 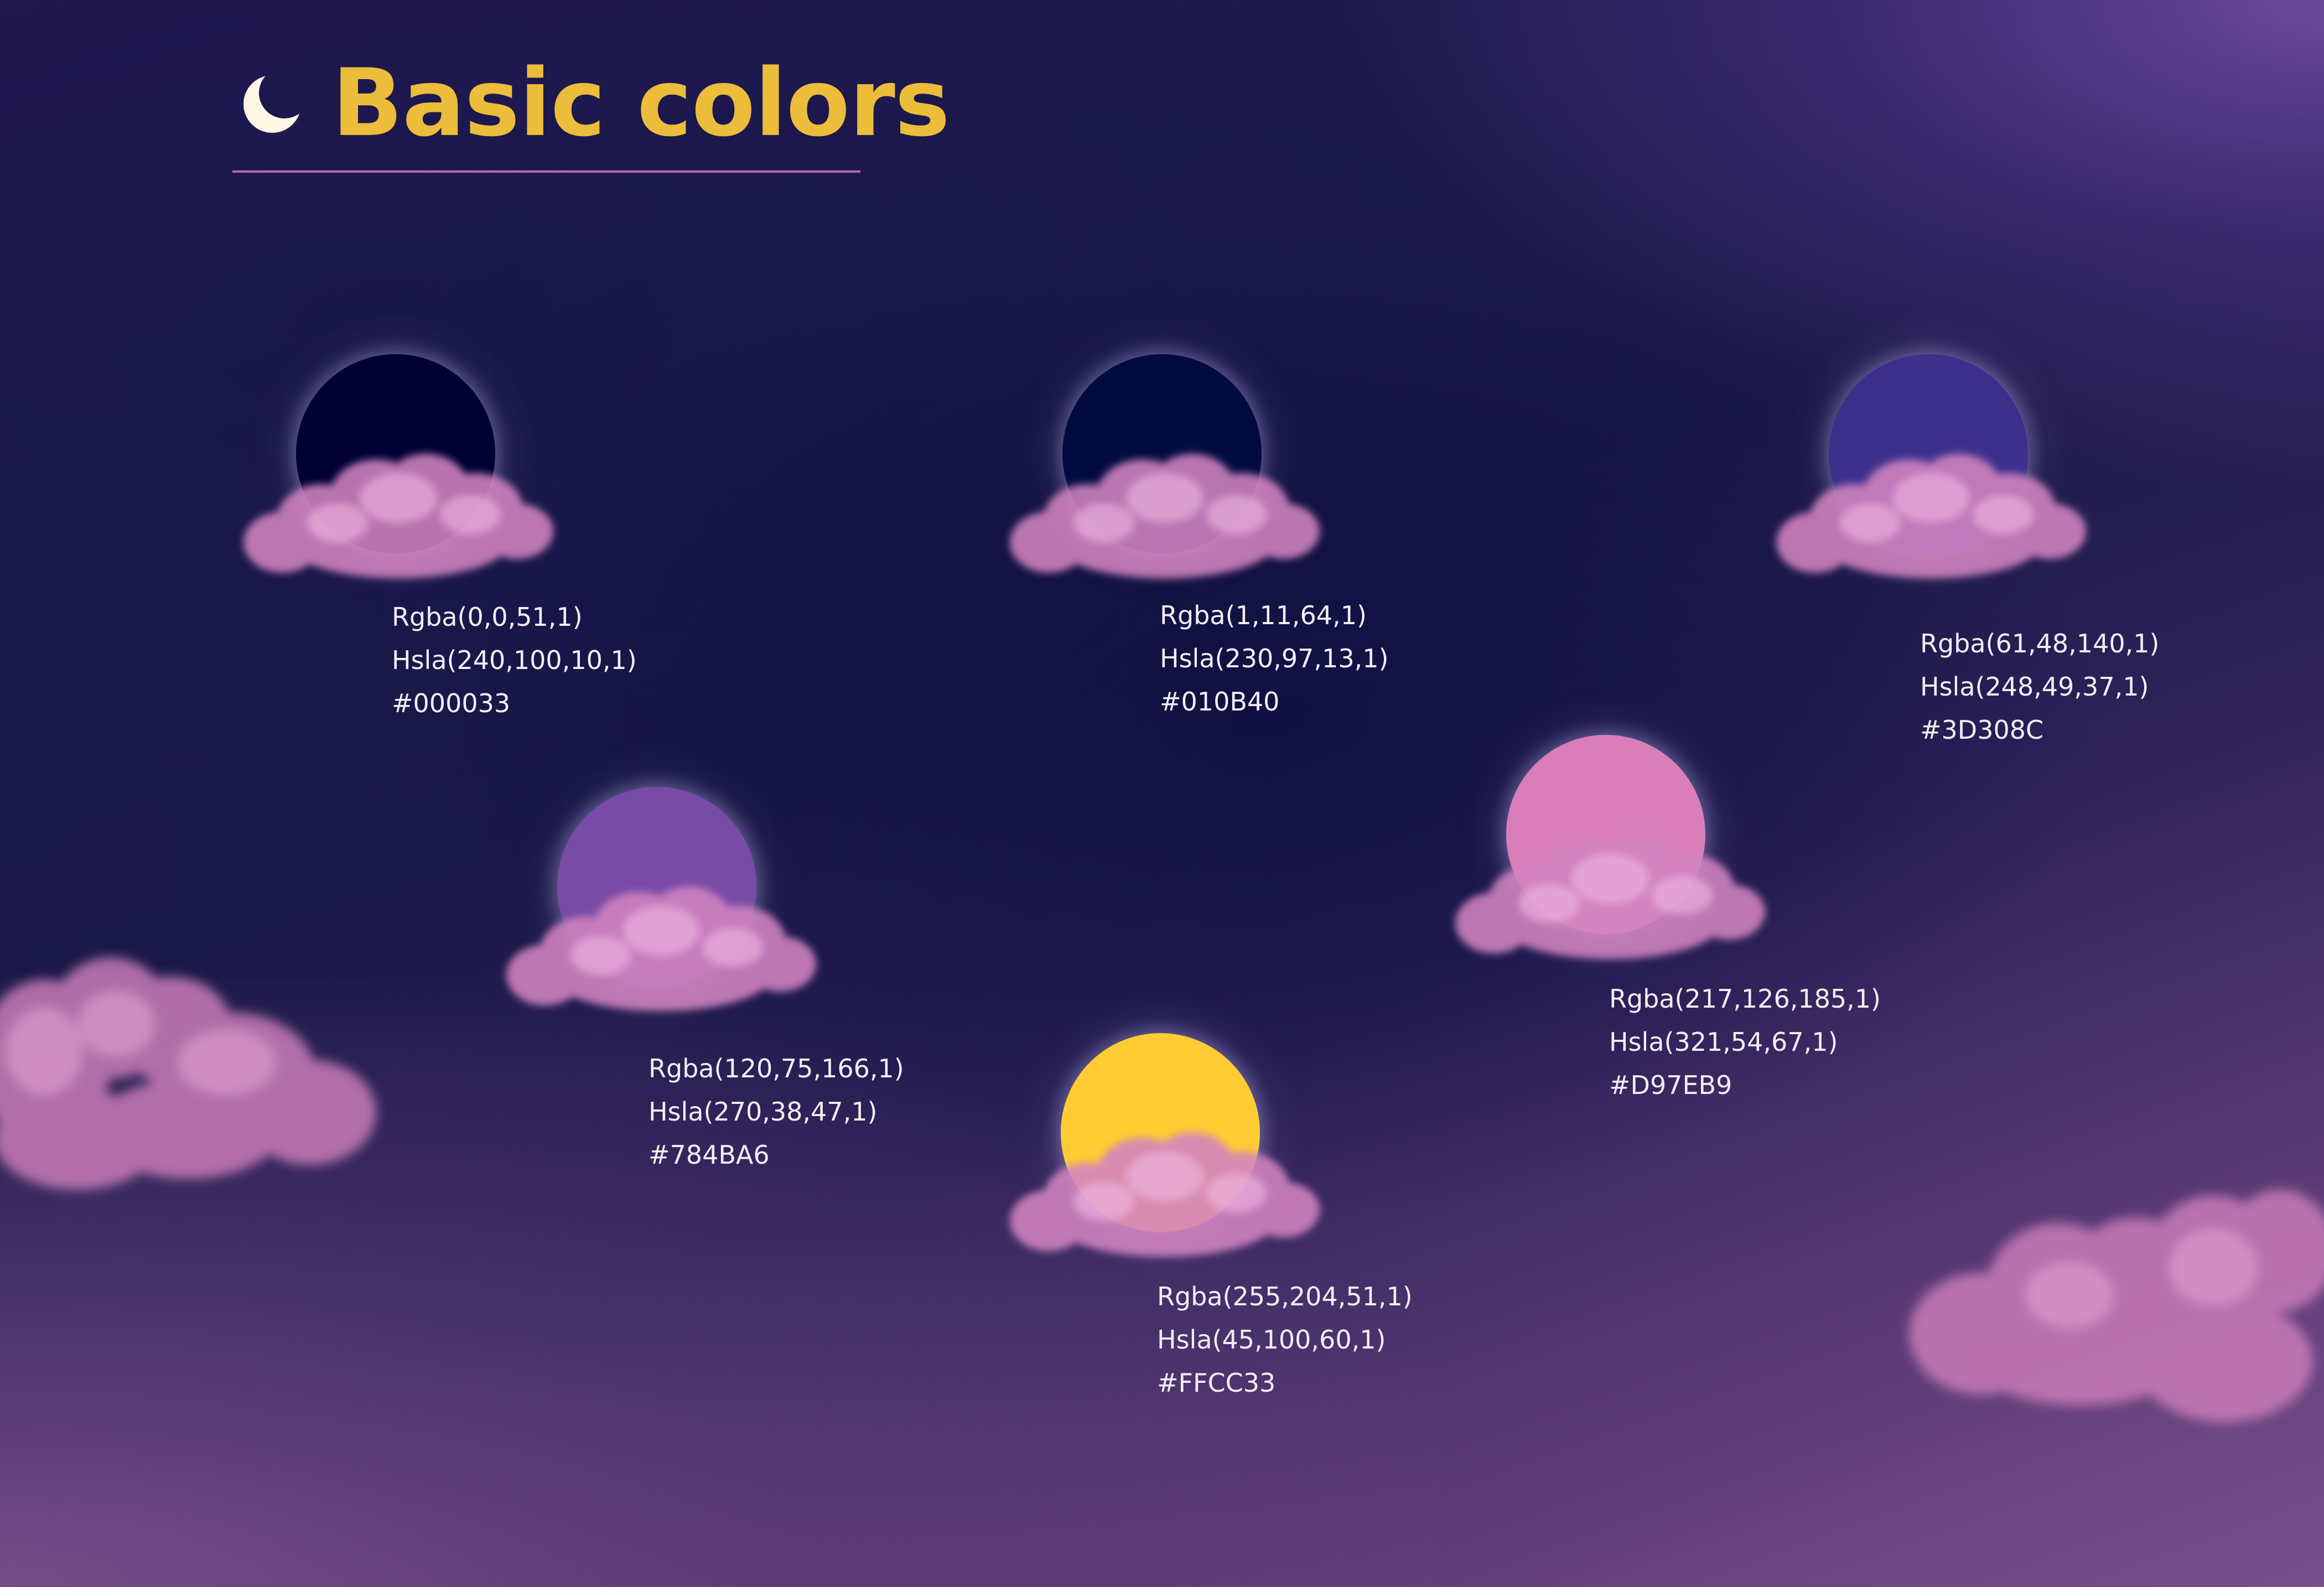 What do you see at coordinates (2040, 643) in the screenshot?
I see `rgba-value: Rgba(61,48,140,1)` at bounding box center [2040, 643].